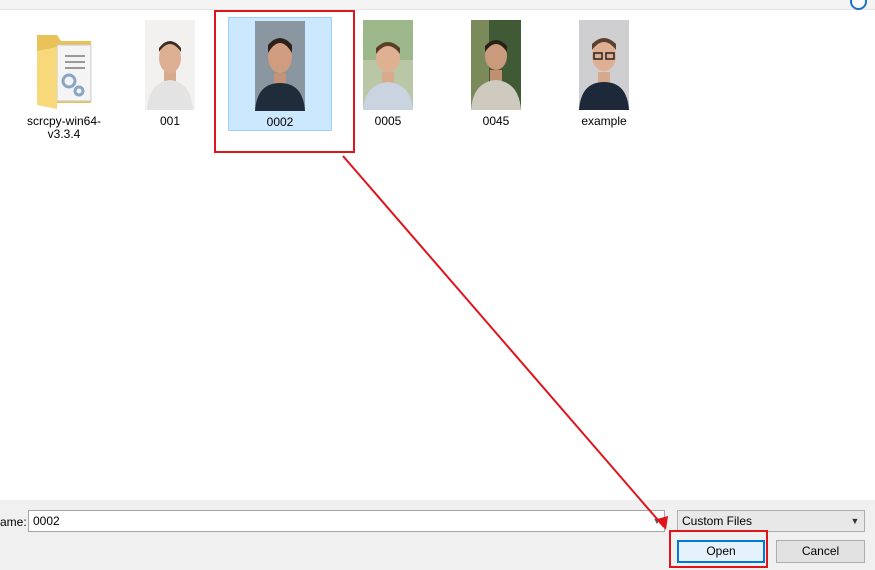  I want to click on file-item-example: example, so click(604, 74).